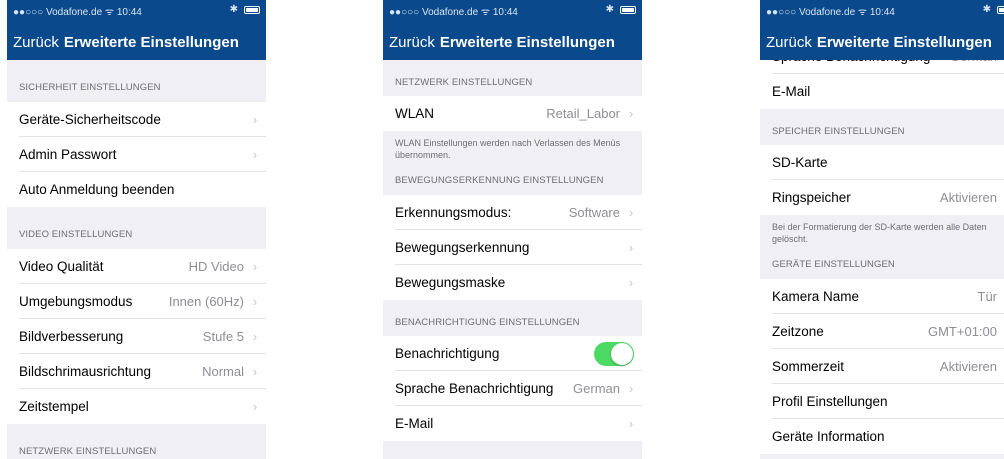 Image resolution: width=1004 pixels, height=459 pixels. What do you see at coordinates (90, 87) in the screenshot?
I see `section-header-security: SICHERHEIT EINSTELLUNGEN` at bounding box center [90, 87].